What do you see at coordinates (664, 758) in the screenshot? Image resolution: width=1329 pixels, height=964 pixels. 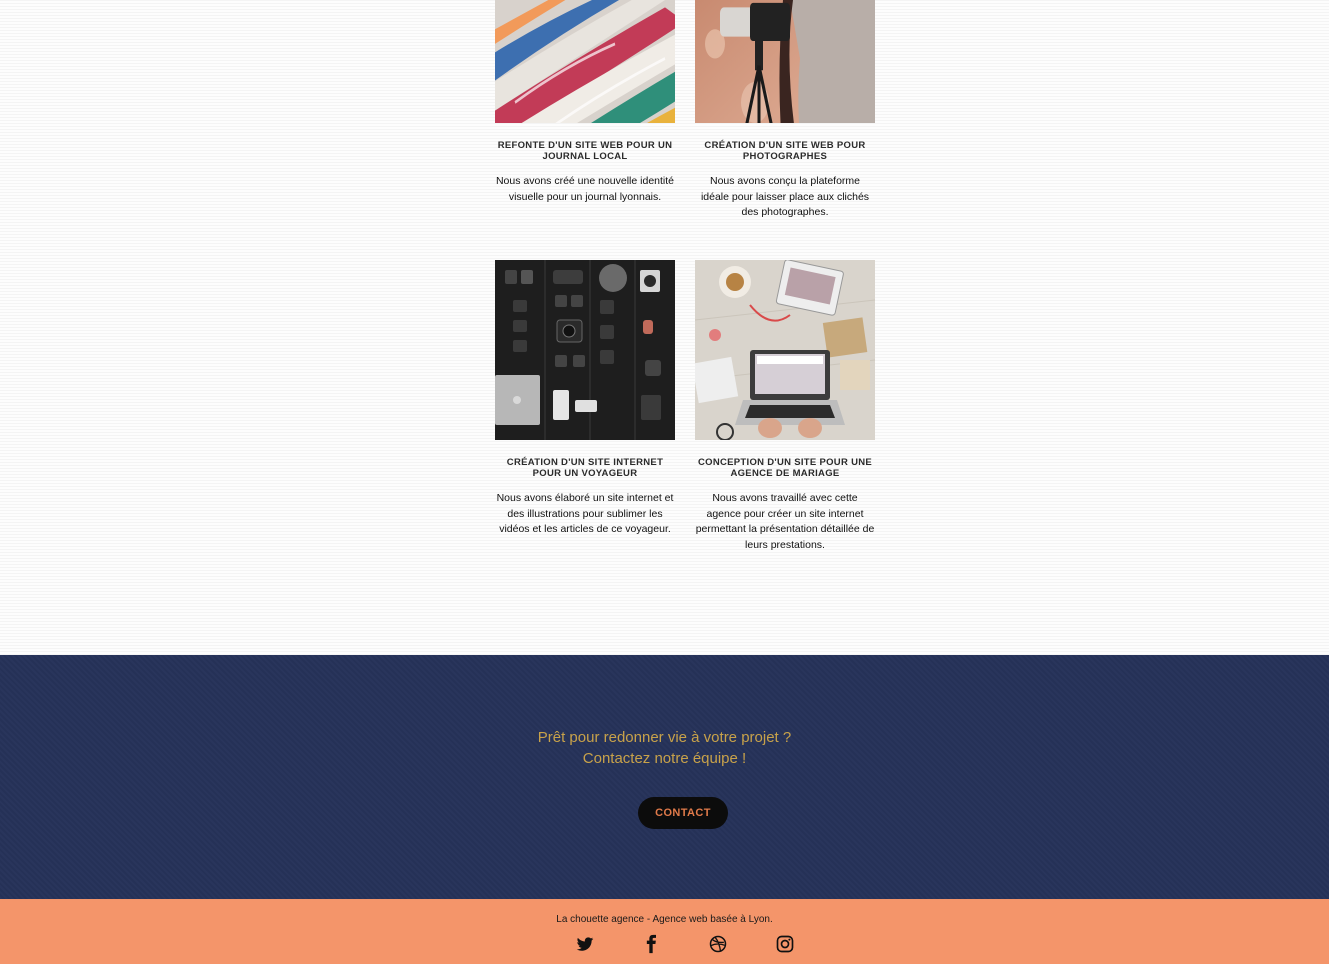 I see `cta-subheadline: Contactez notre équipe !` at bounding box center [664, 758].